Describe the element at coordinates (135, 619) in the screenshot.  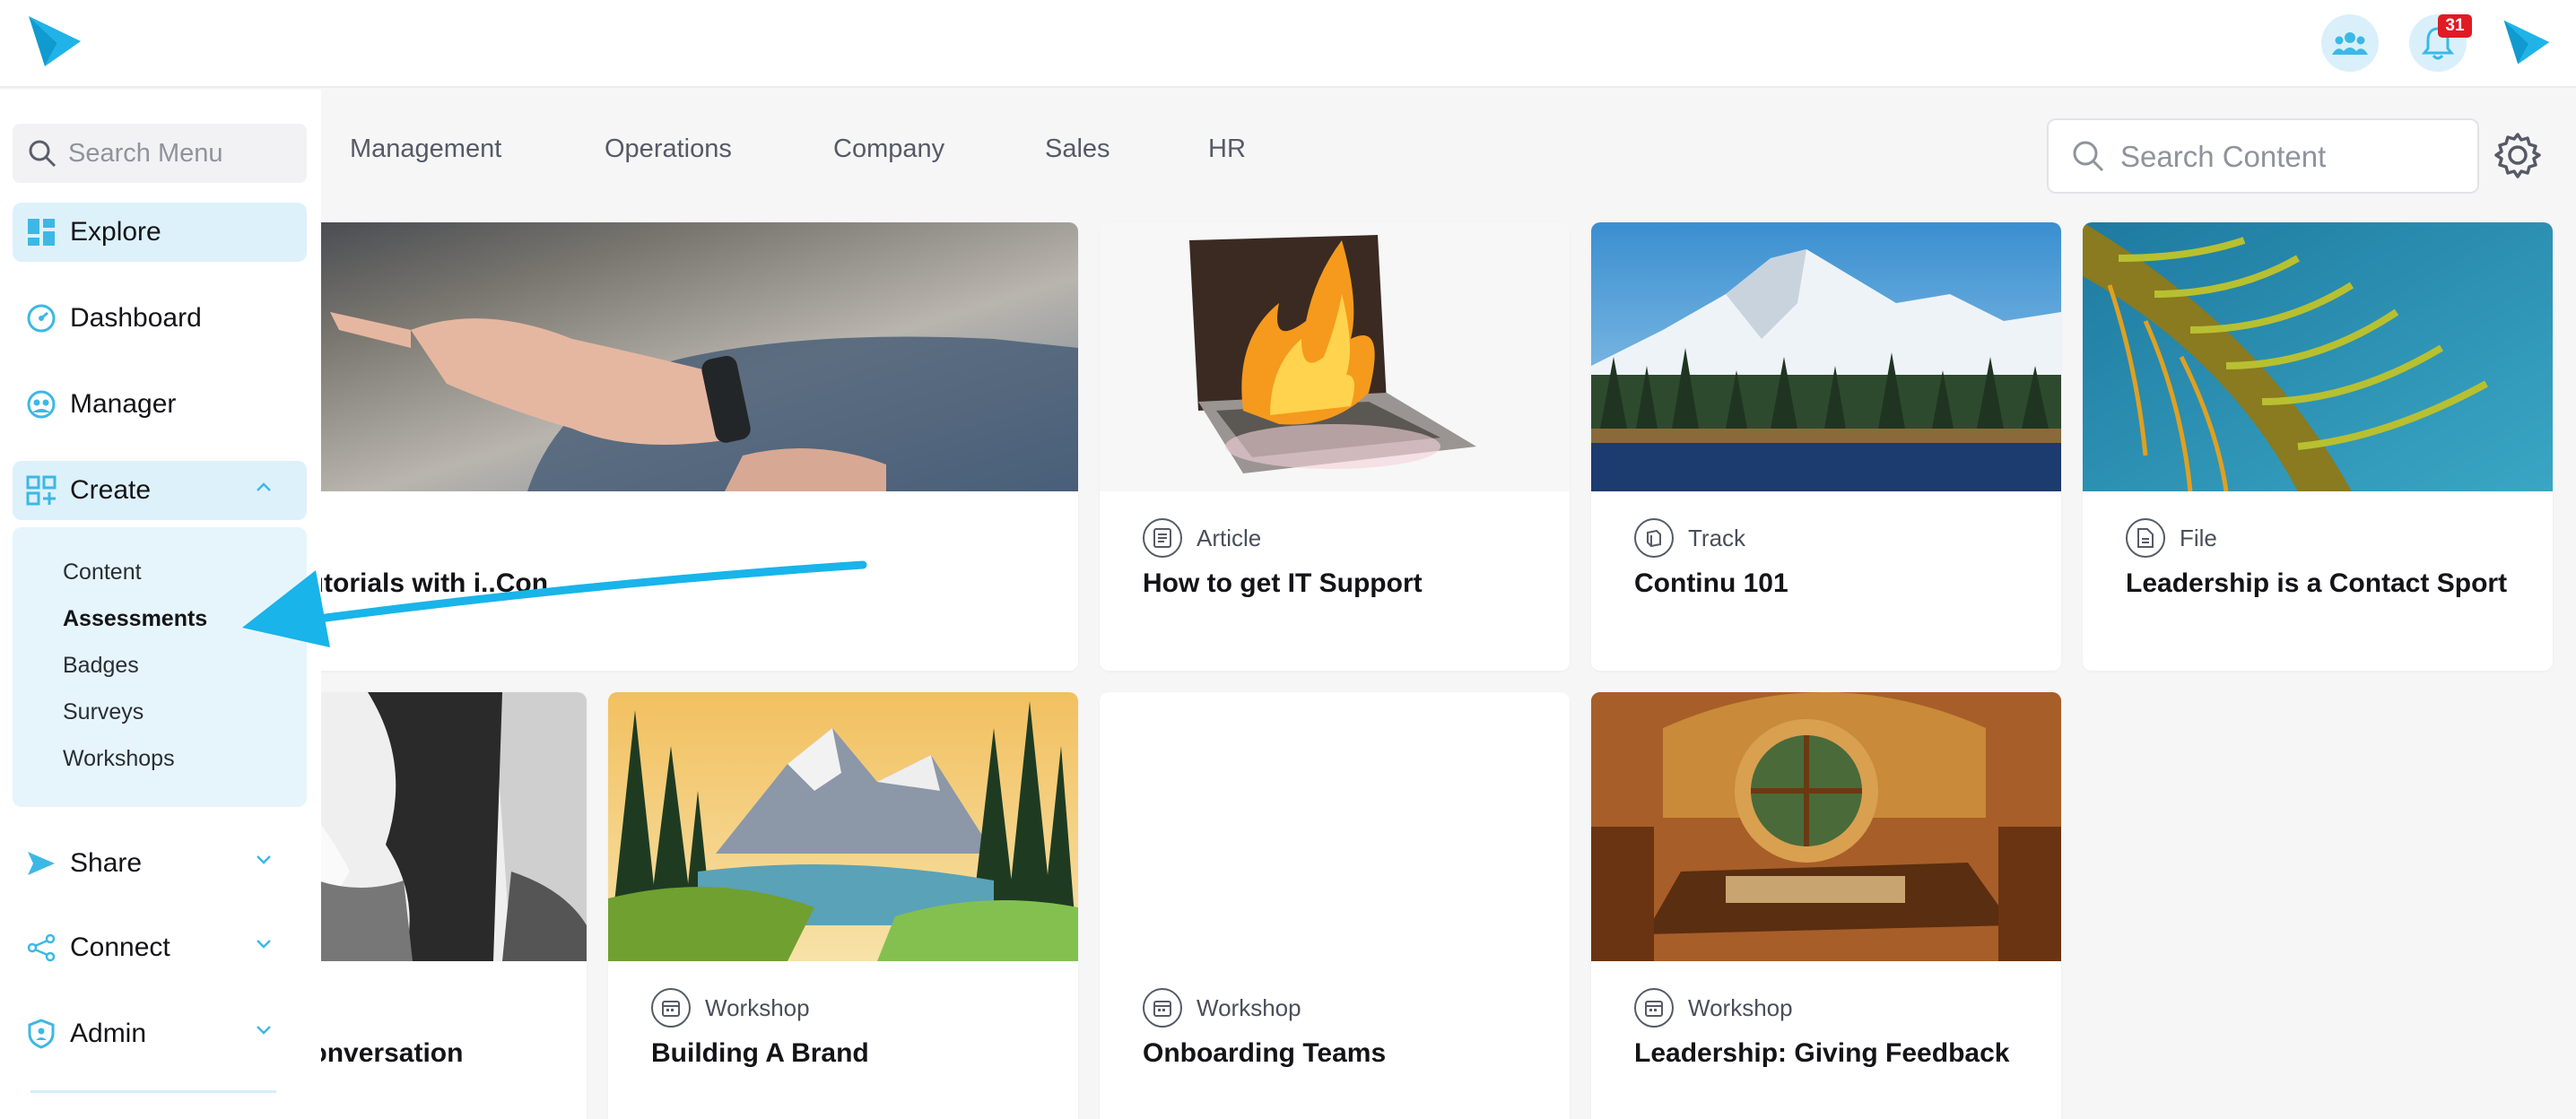
I see `submenu-item-assessments: Assessments` at that location.